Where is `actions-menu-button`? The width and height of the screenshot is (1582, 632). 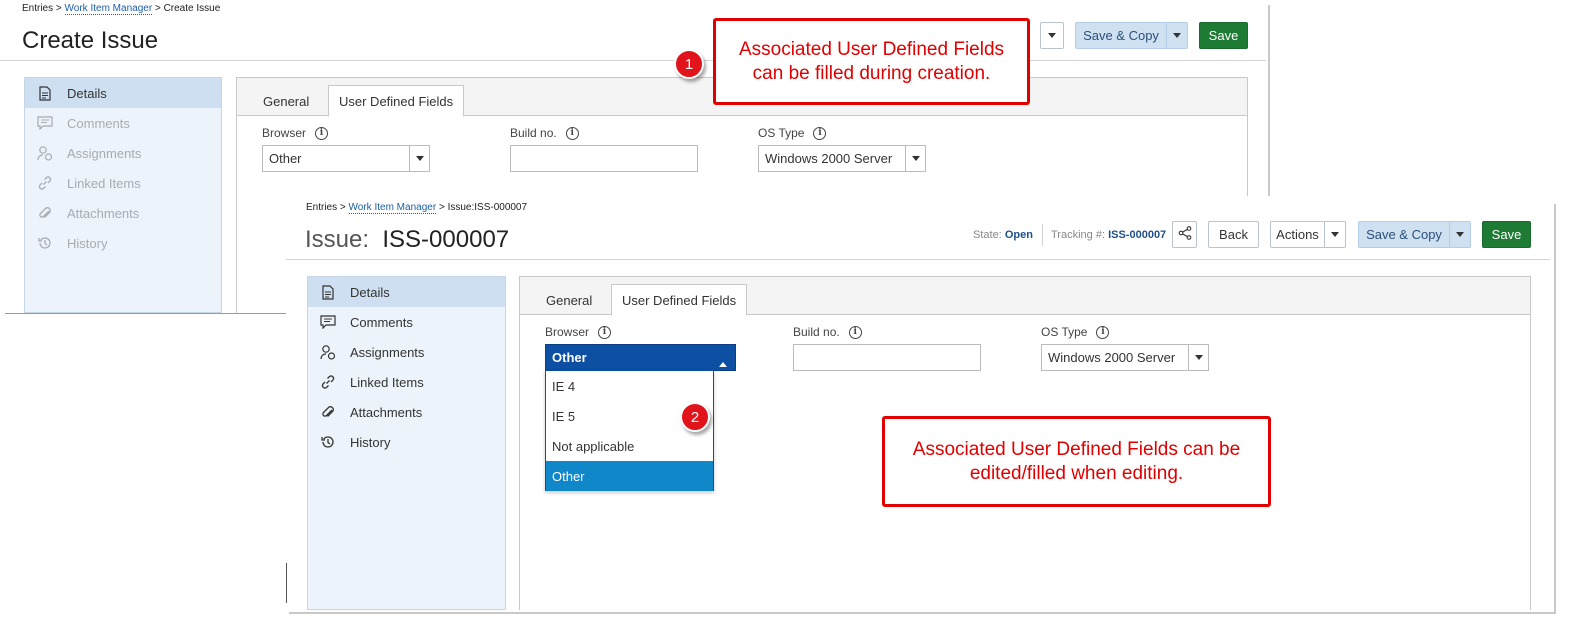 actions-menu-button is located at coordinates (1335, 234).